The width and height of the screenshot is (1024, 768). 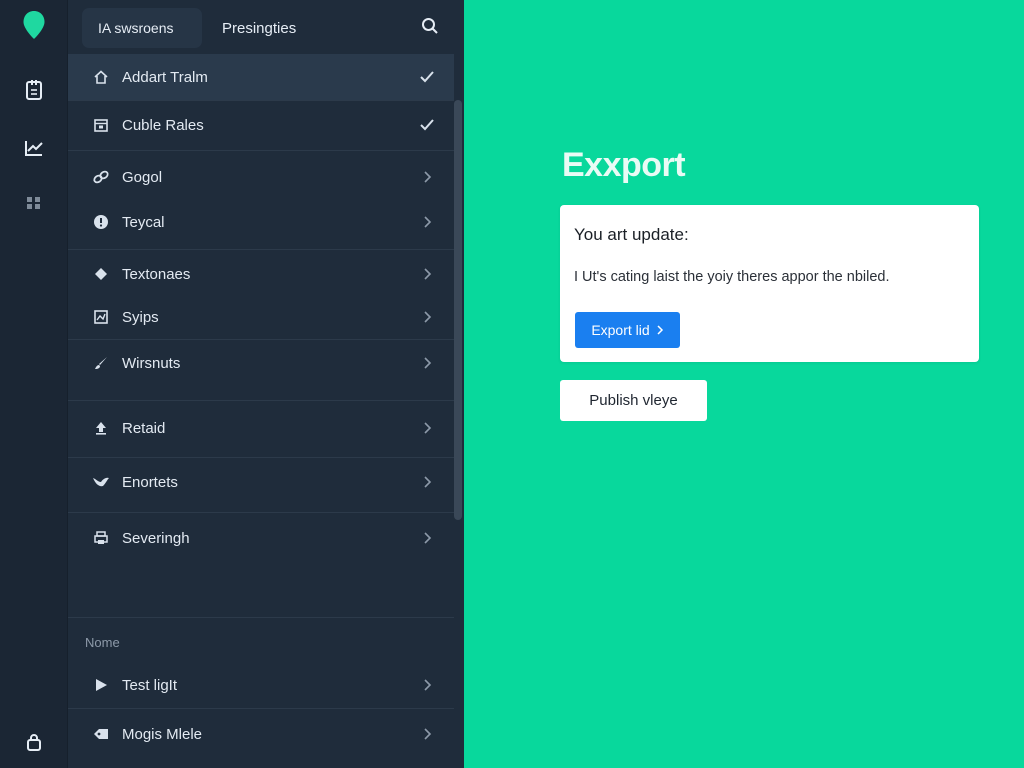 What do you see at coordinates (101, 734) in the screenshot?
I see `tag-icon` at bounding box center [101, 734].